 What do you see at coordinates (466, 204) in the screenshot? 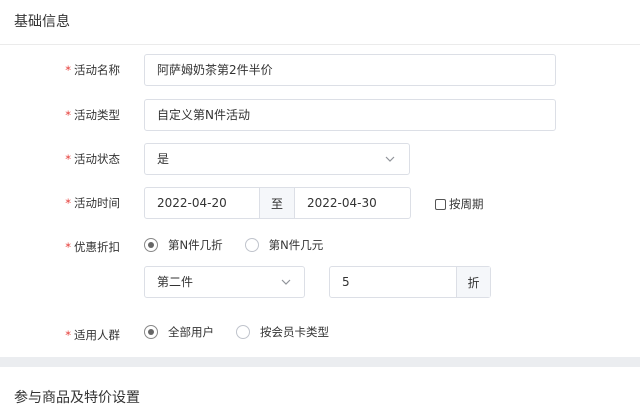
I see `periodic-checkbox-label: 按周期` at bounding box center [466, 204].